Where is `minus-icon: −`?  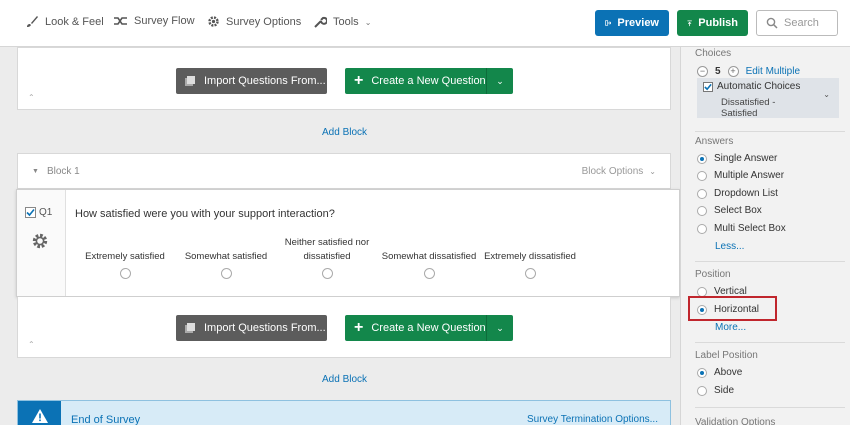
minus-icon: − is located at coordinates (702, 71).